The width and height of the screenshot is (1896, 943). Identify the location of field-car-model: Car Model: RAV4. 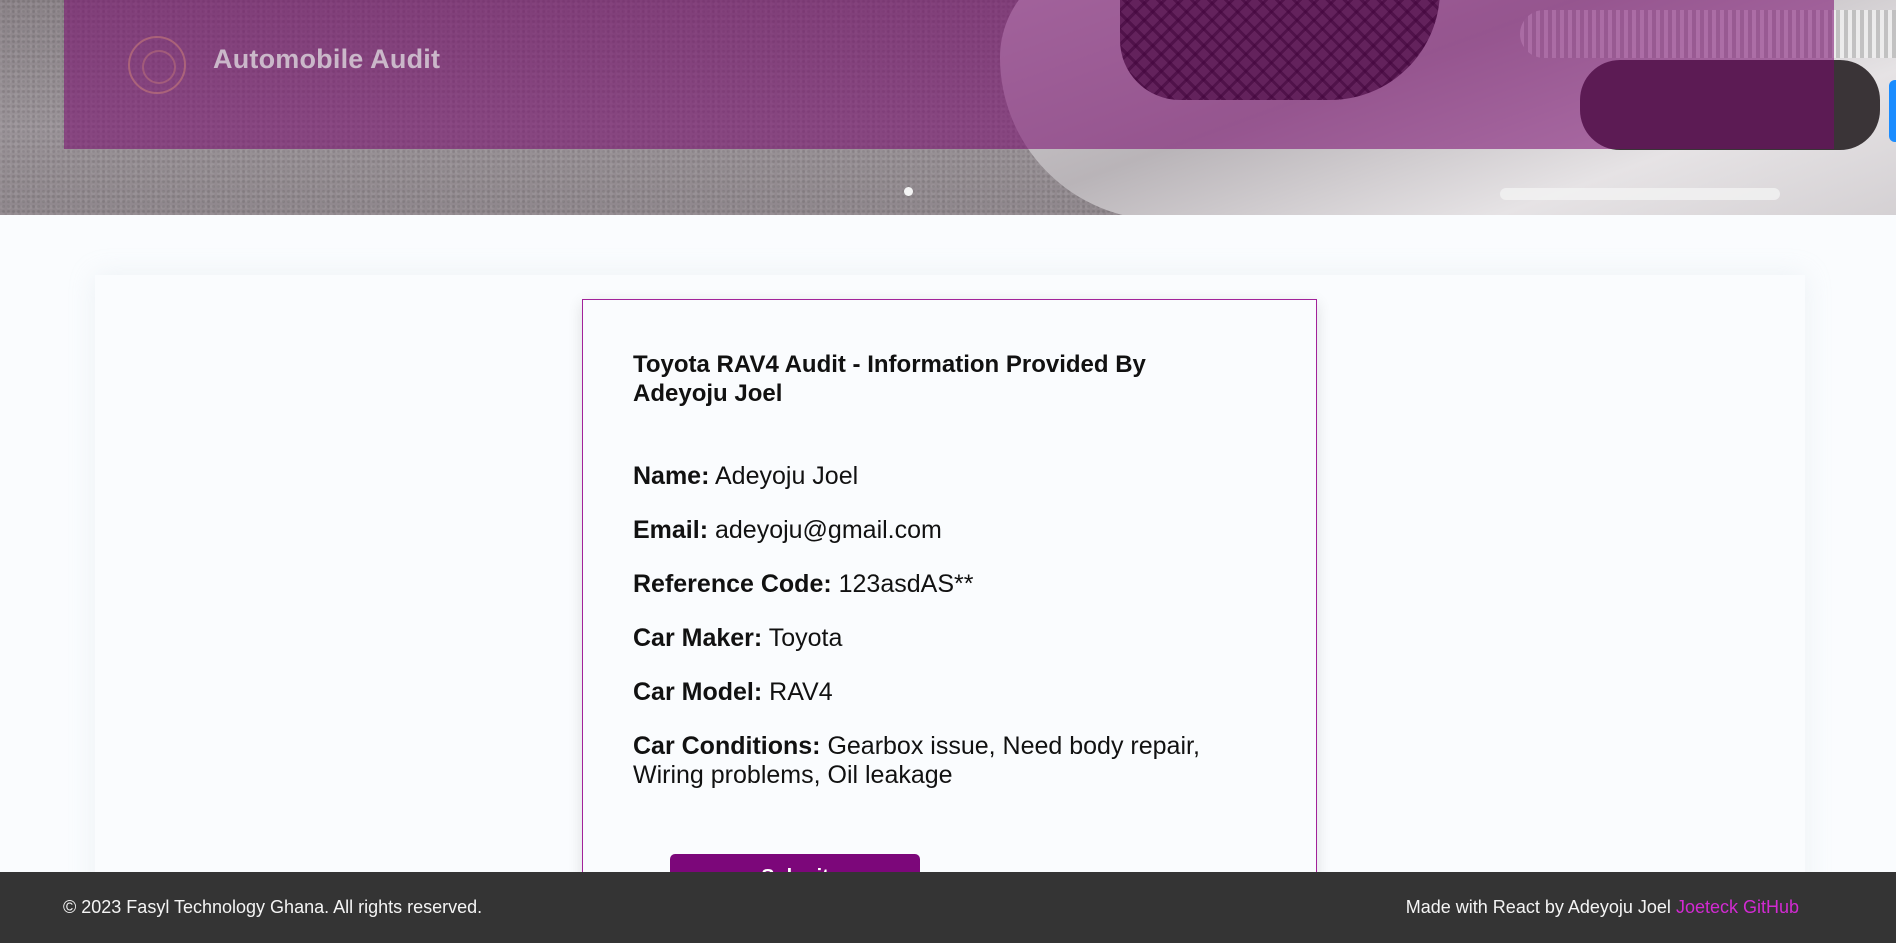
(948, 692).